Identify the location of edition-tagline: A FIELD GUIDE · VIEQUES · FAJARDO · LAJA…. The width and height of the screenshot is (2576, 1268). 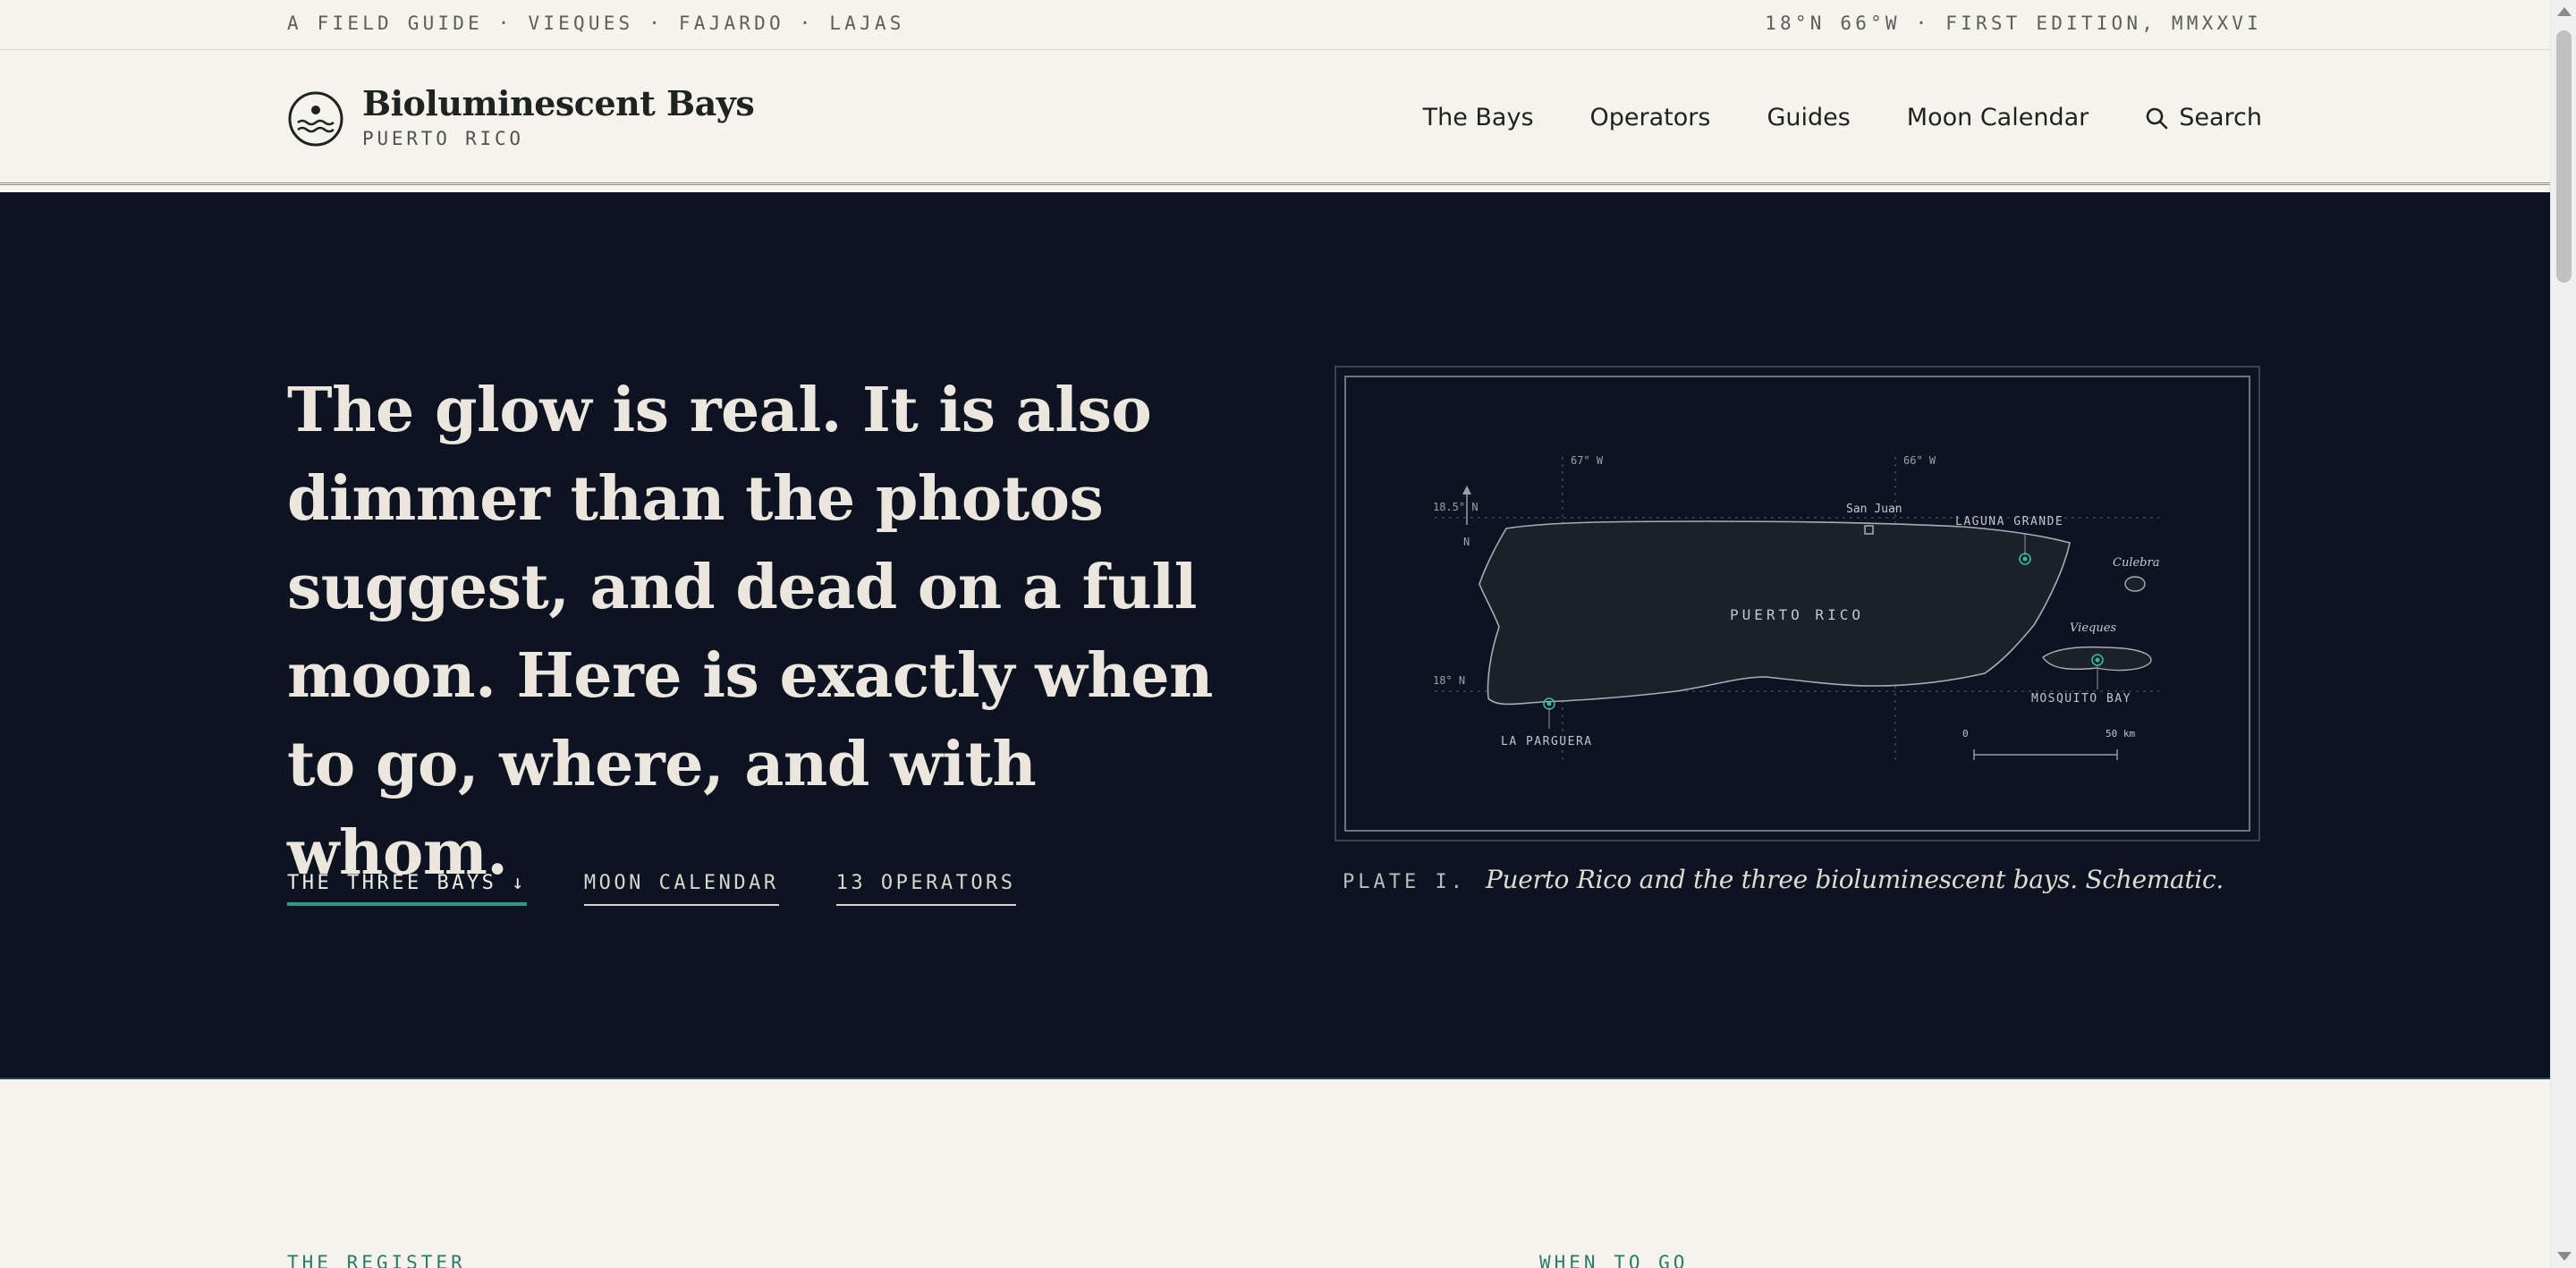
(596, 23).